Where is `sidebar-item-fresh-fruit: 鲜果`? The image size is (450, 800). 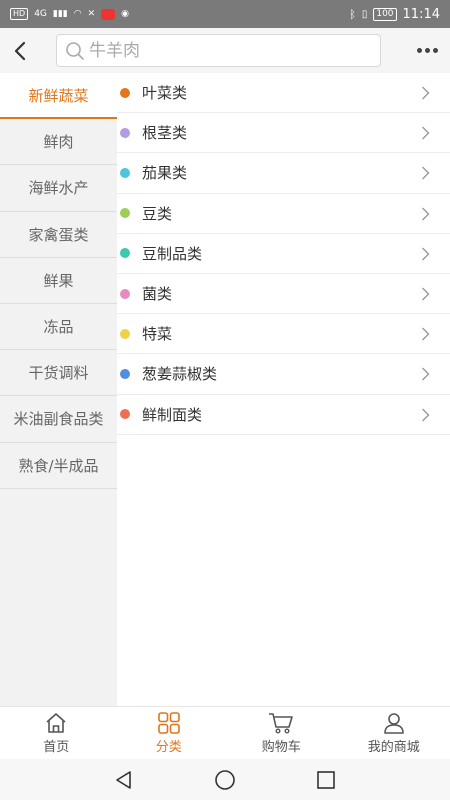 sidebar-item-fresh-fruit: 鲜果 is located at coordinates (58, 281).